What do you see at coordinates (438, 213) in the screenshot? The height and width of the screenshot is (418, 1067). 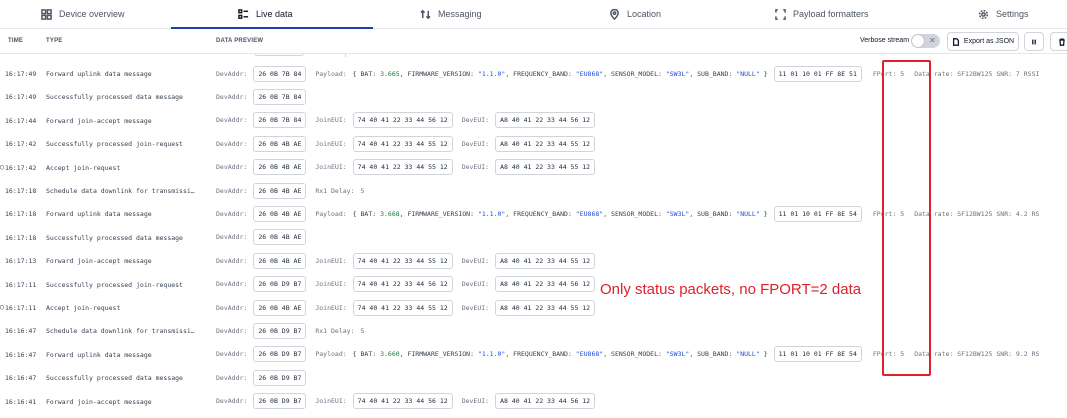 I see `payload-key: , FIRMWARE_VERSION:` at bounding box center [438, 213].